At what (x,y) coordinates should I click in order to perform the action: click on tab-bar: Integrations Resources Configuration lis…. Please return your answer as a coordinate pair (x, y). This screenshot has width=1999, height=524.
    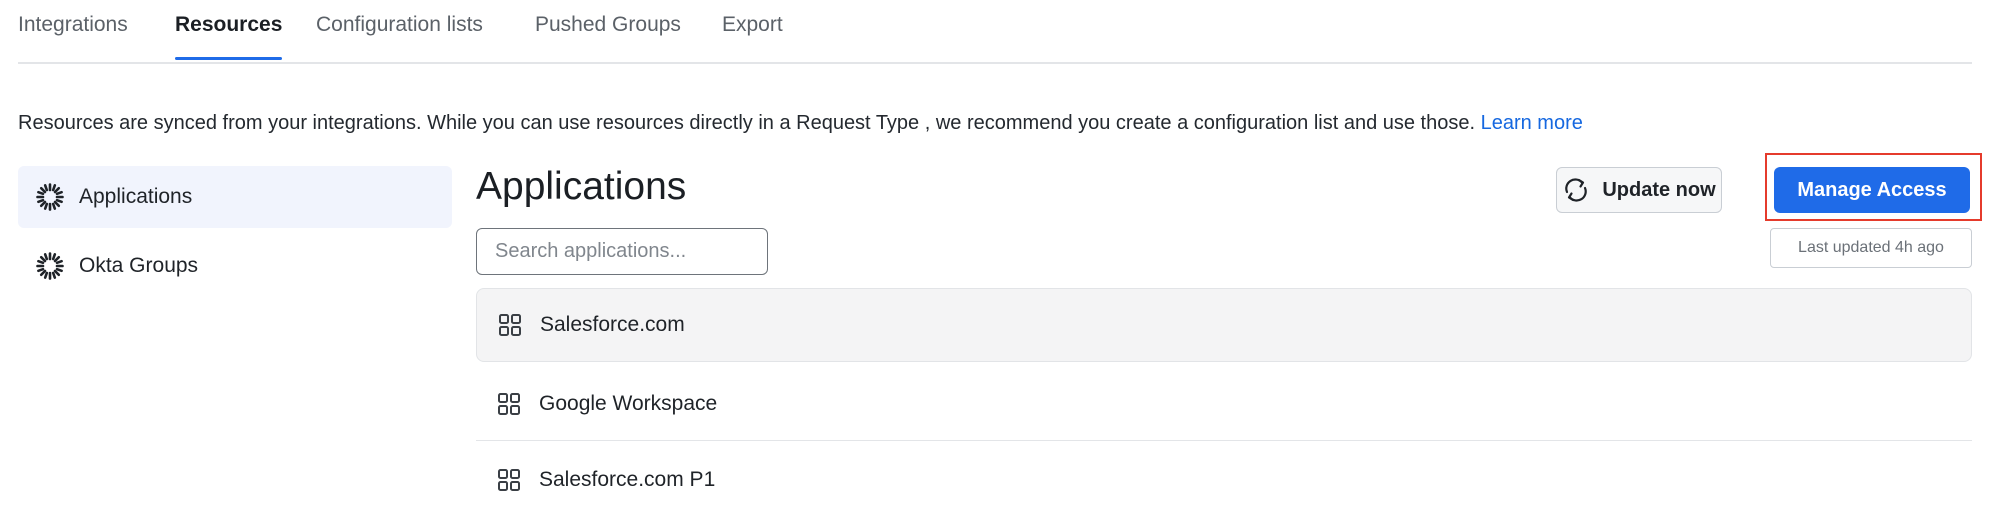
    Looking at the image, I should click on (995, 32).